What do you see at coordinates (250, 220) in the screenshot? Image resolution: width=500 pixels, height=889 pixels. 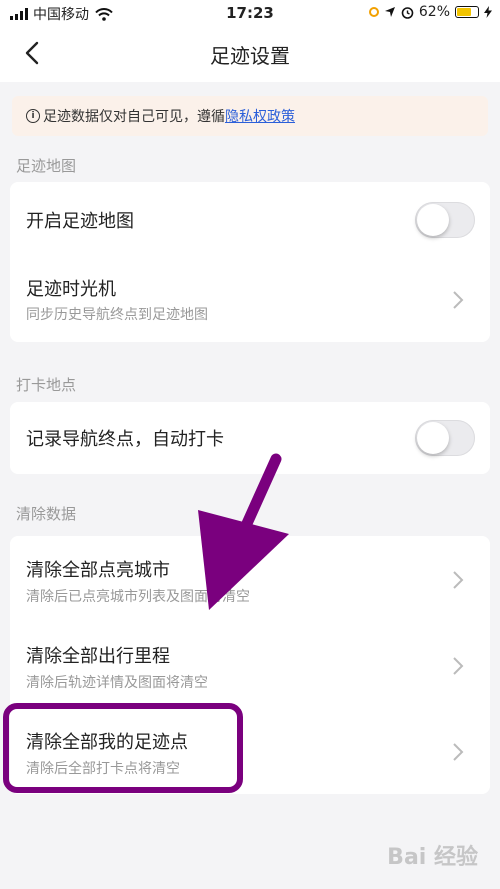 I see `row-enable-footprint-map: 开启足迹地图` at bounding box center [250, 220].